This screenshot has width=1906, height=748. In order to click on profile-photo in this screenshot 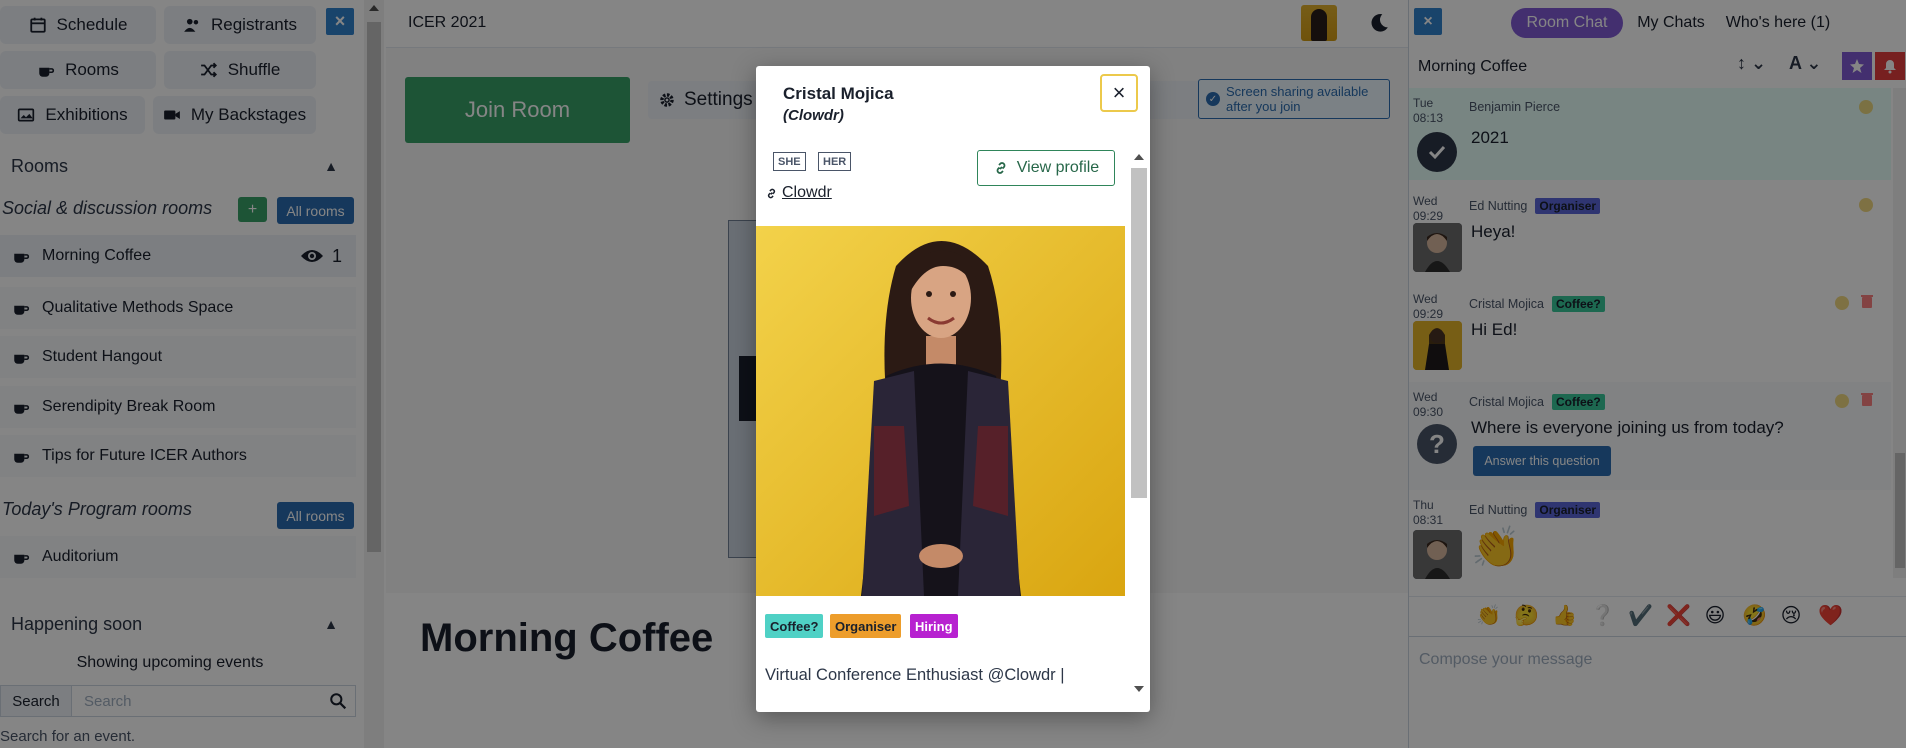, I will do `click(940, 411)`.